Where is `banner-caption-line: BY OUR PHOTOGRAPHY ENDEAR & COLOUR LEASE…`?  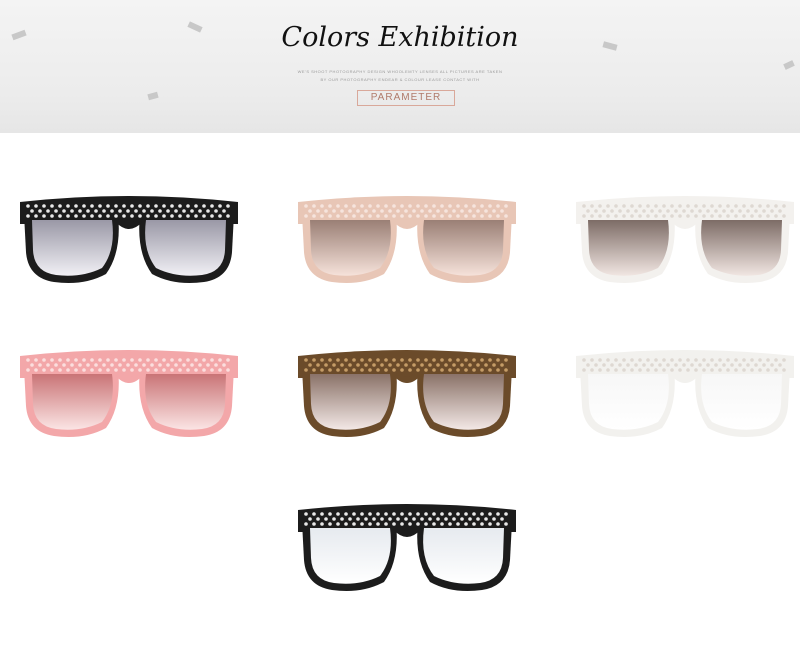
banner-caption-line: BY OUR PHOTOGRAPHY ENDEAR & COLOUR LEASE… is located at coordinates (400, 79).